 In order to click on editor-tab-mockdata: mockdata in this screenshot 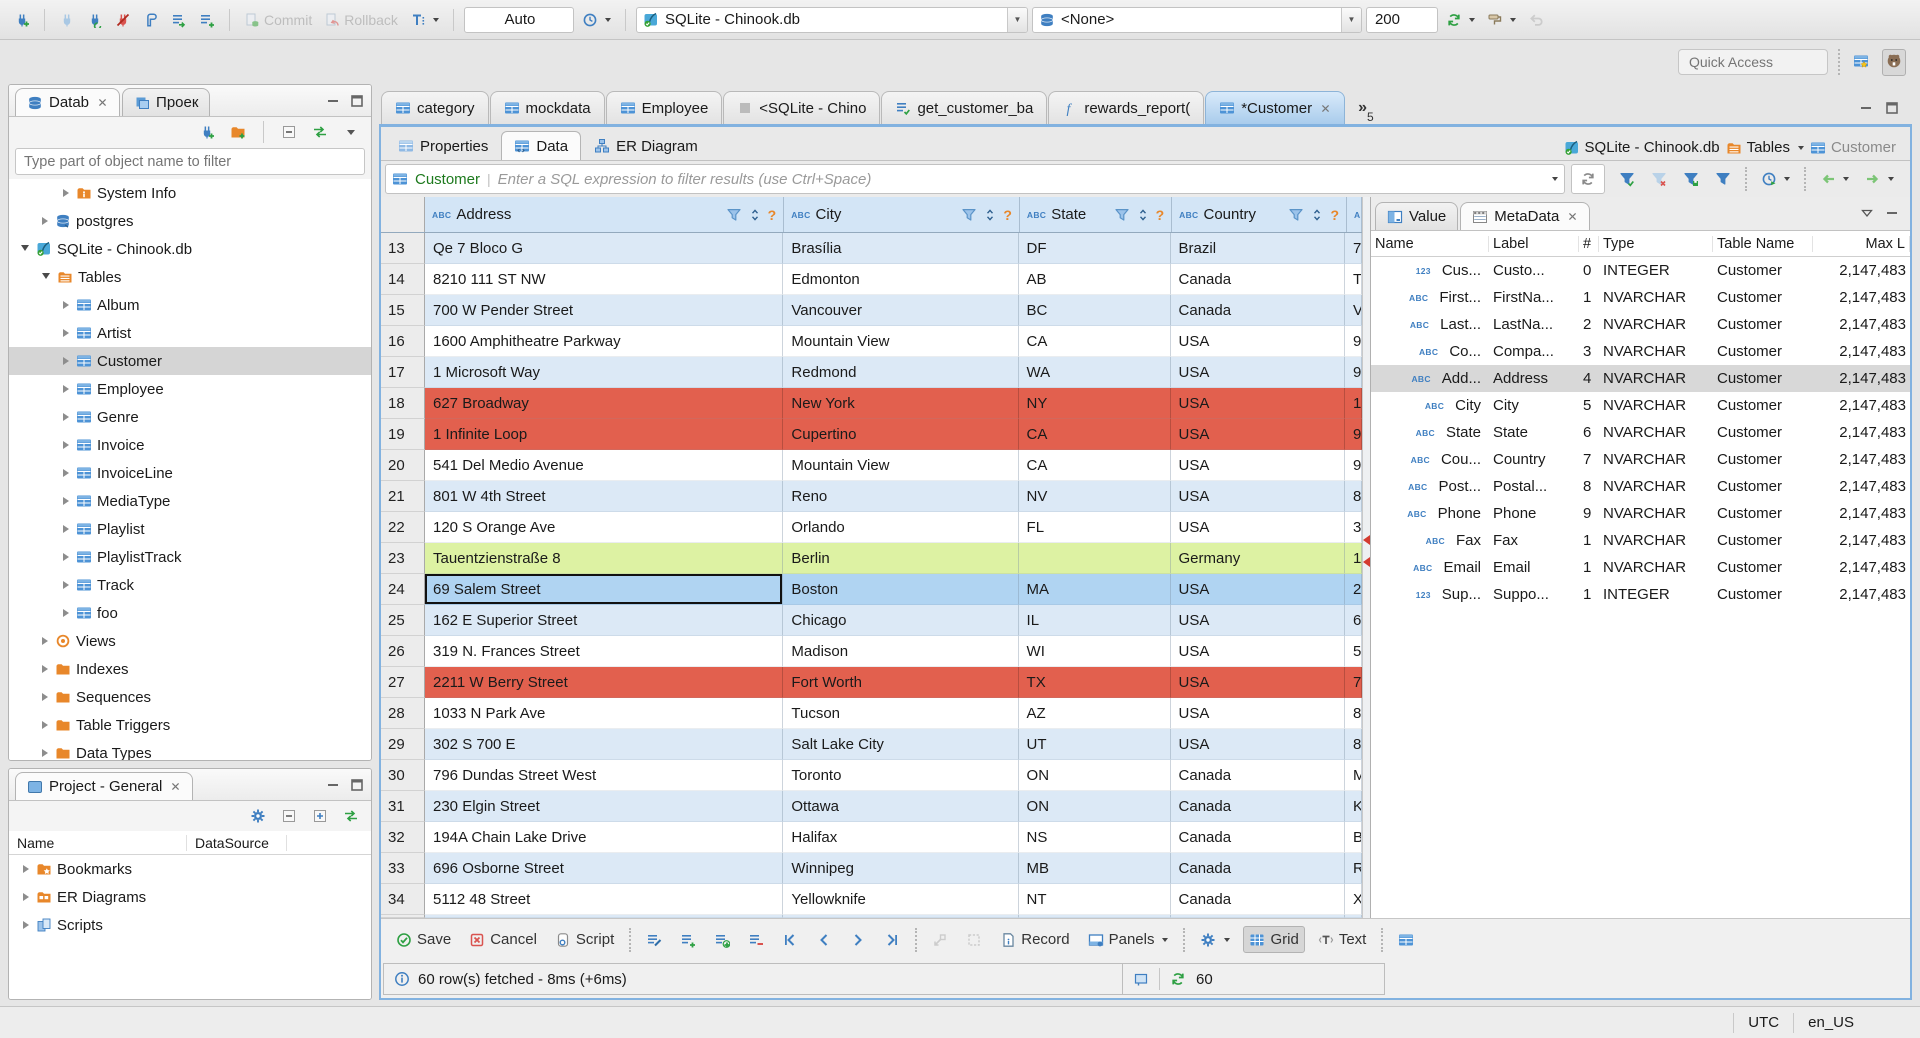, I will do `click(547, 107)`.